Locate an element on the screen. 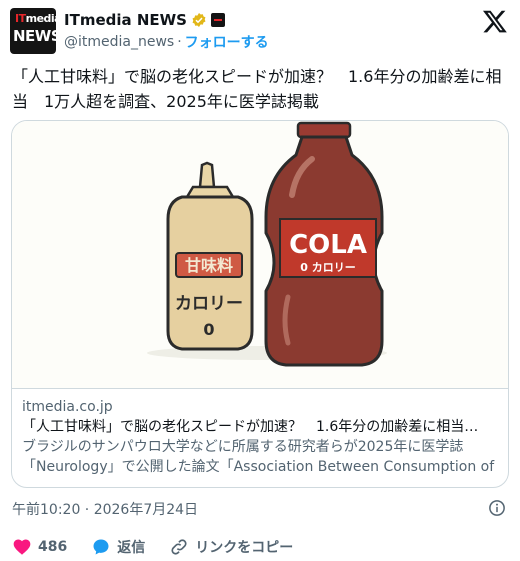 Image resolution: width=520 pixels, height=561 pixels. heart-icon is located at coordinates (22, 547).